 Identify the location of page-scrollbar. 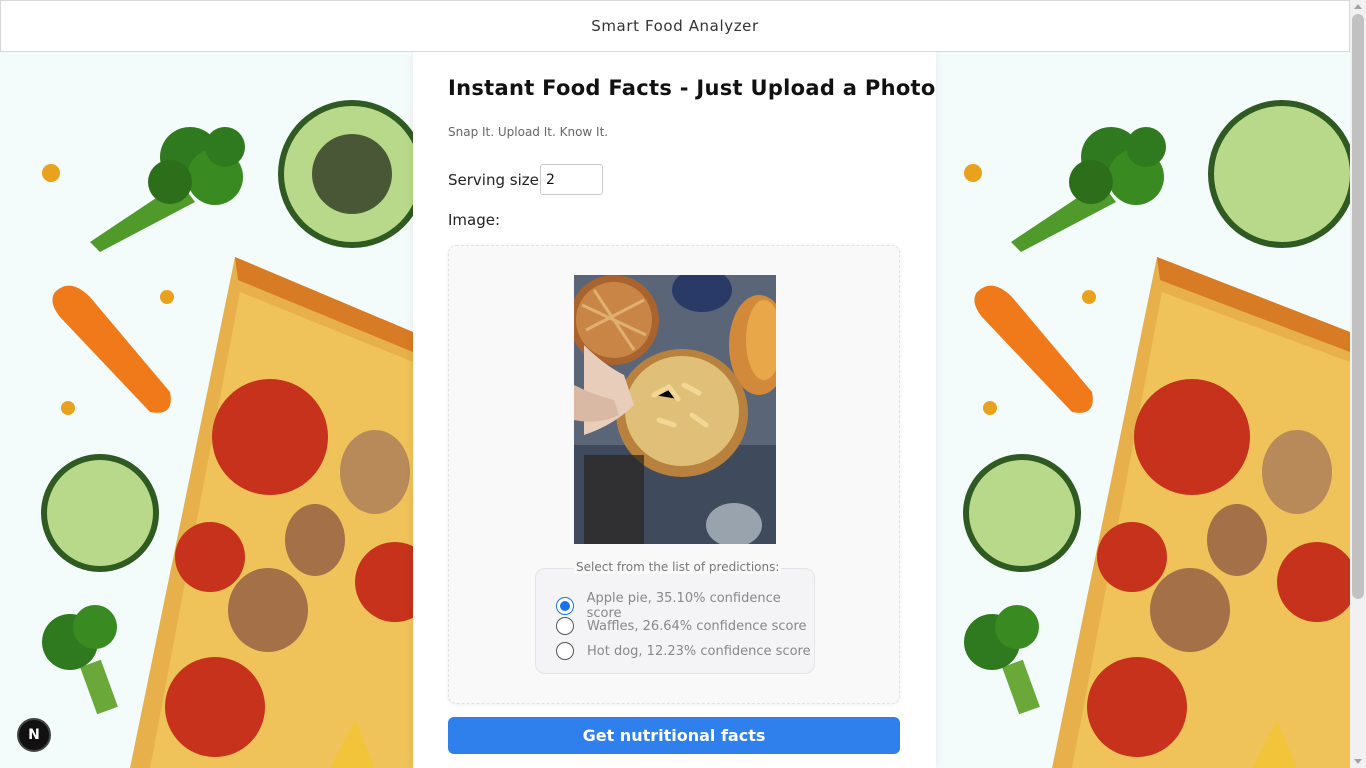
(1358, 384).